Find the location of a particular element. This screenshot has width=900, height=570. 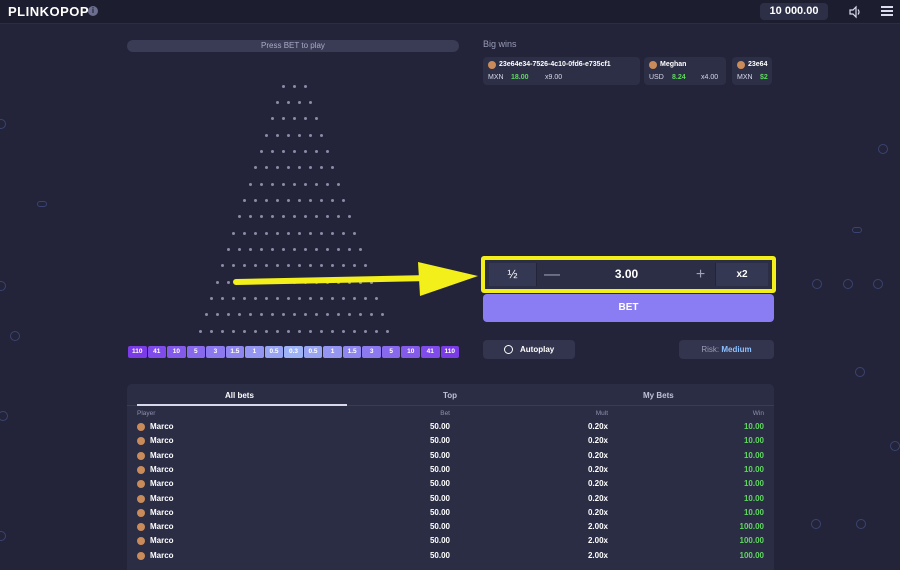

double-bet-button: x2 is located at coordinates (742, 274).